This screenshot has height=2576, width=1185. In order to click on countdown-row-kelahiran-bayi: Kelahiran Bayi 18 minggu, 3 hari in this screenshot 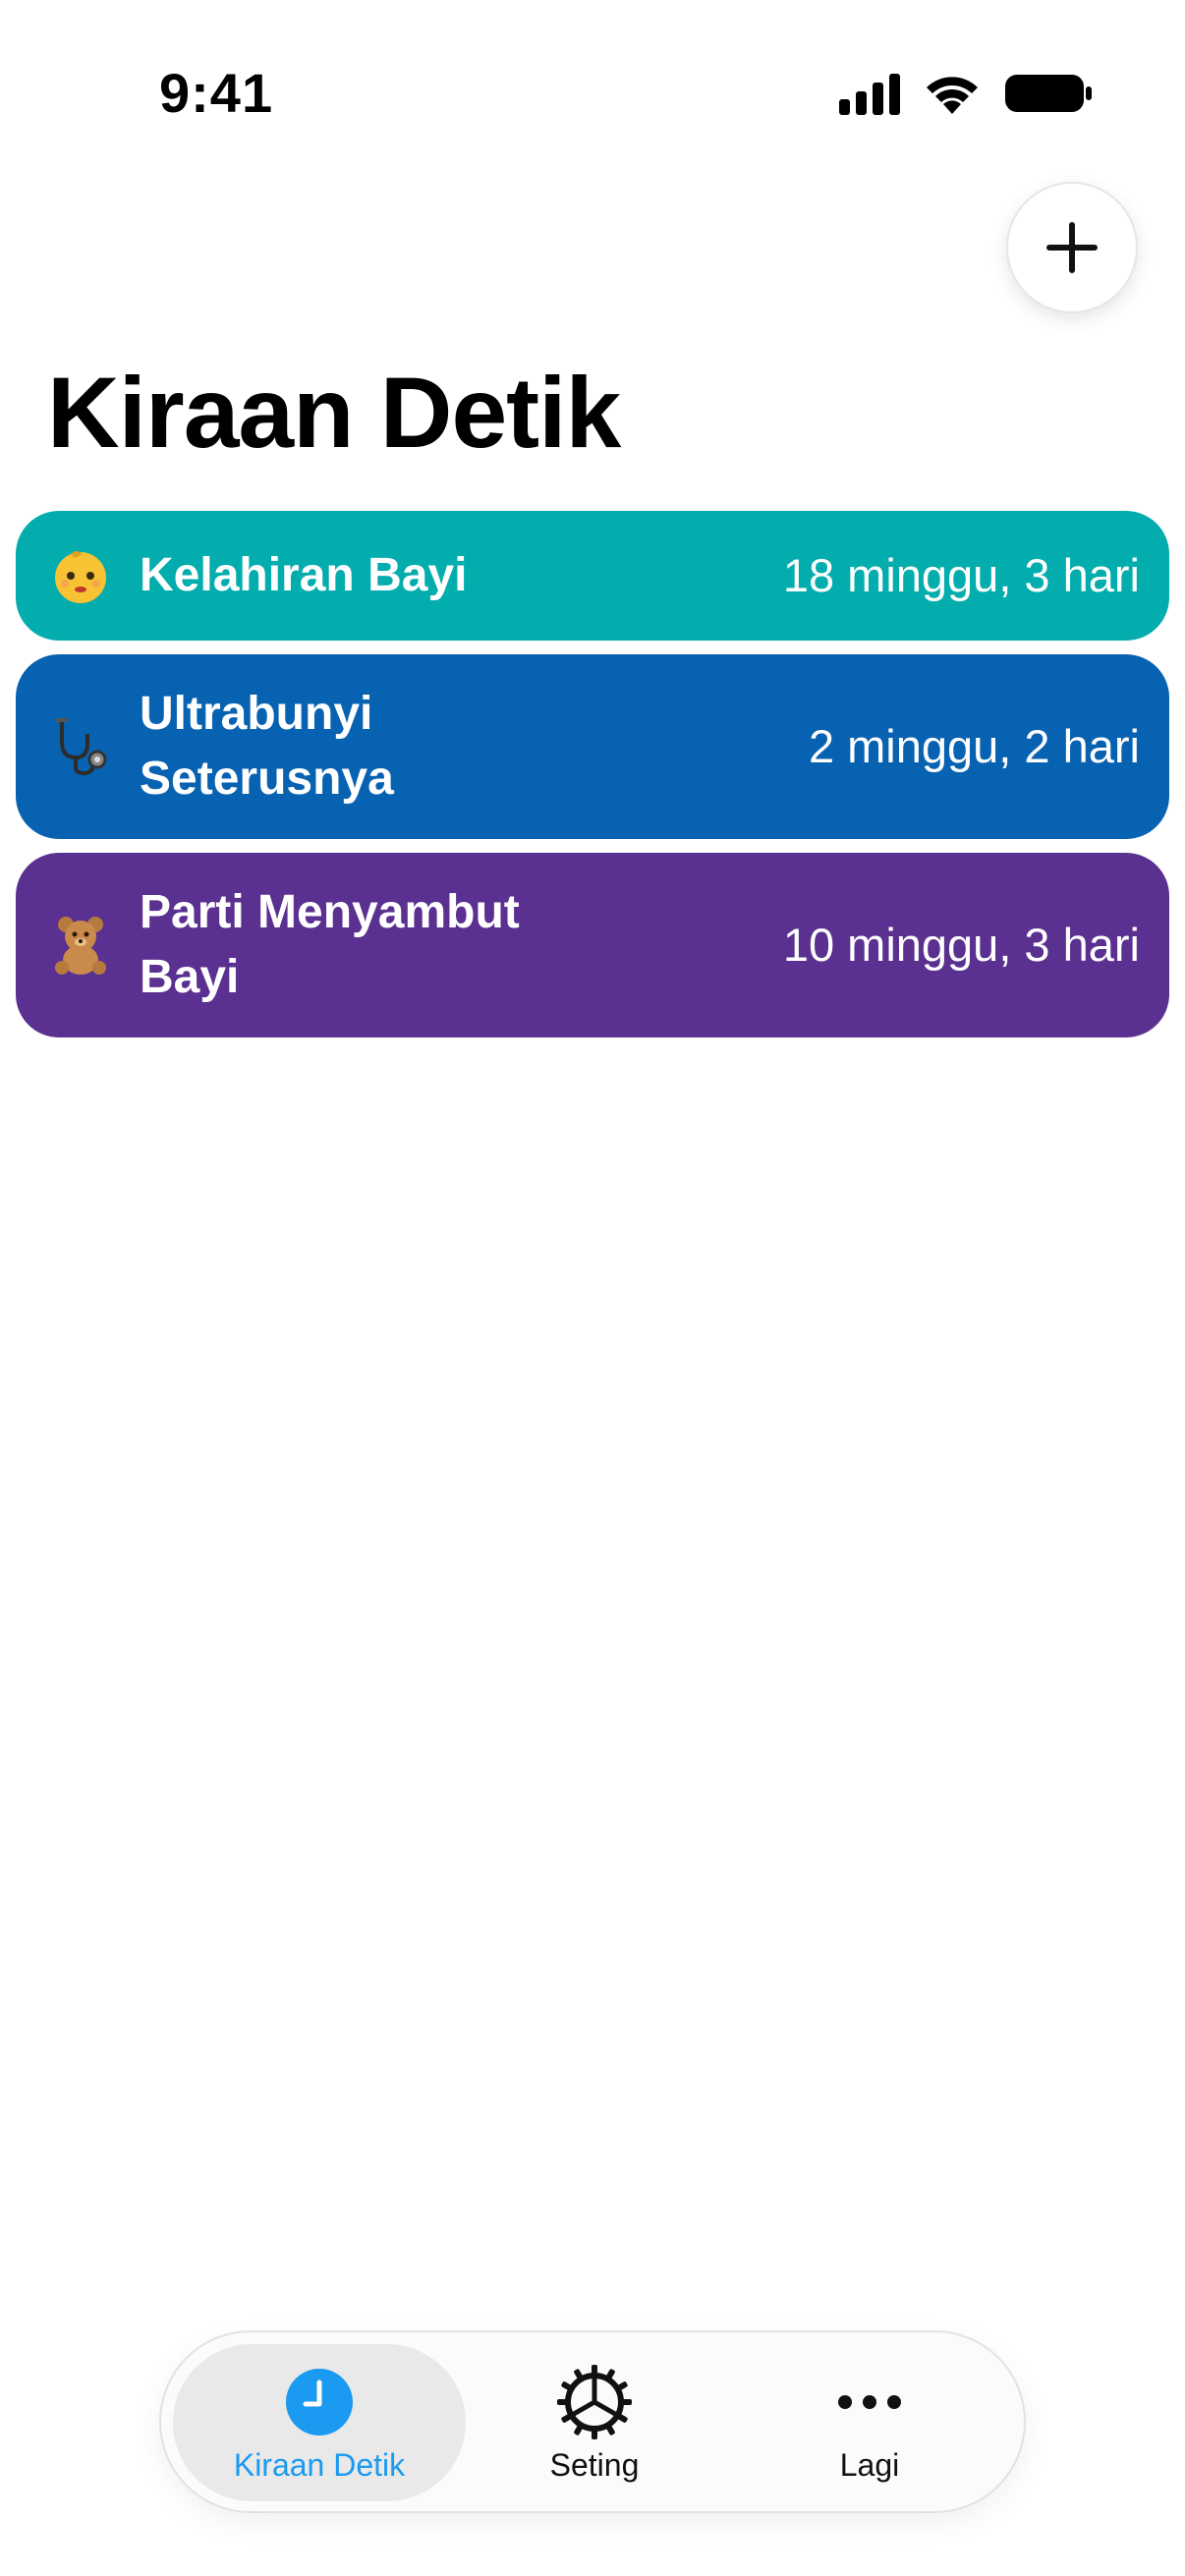, I will do `click(592, 576)`.